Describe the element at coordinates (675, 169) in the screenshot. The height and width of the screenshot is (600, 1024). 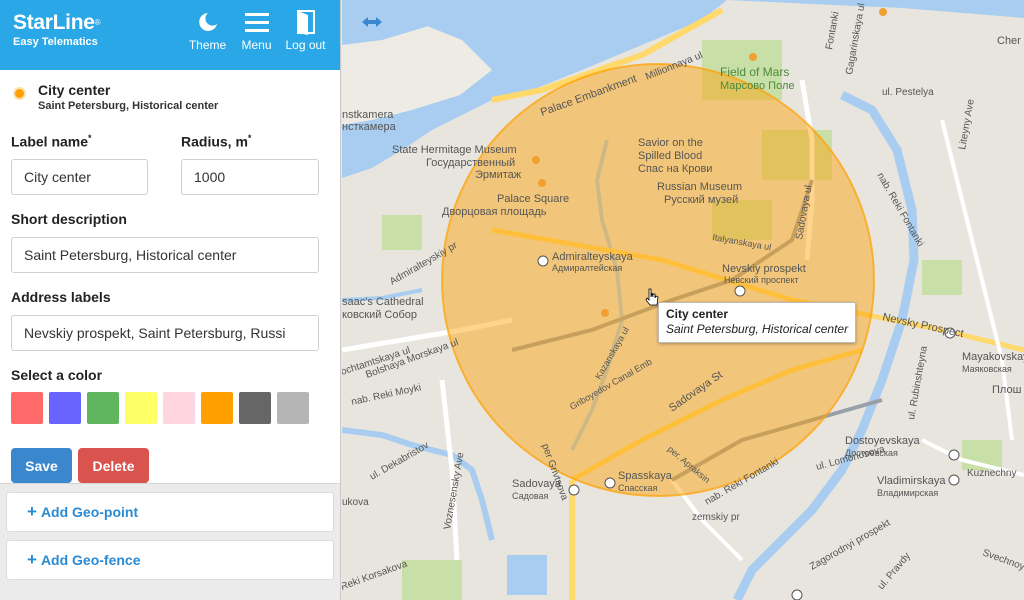
I see `svg-text: Спас на Крови` at that location.